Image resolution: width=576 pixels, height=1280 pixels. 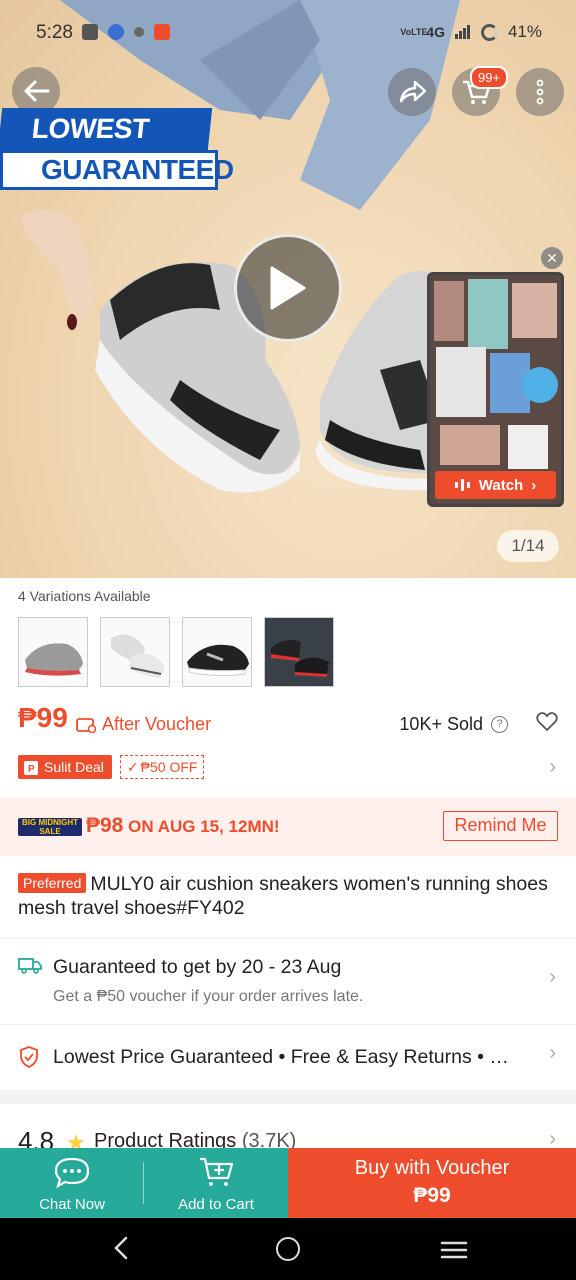 I want to click on big-midnight-sale-badge: BIG MIDNIGHT SALE, so click(x=50, y=827).